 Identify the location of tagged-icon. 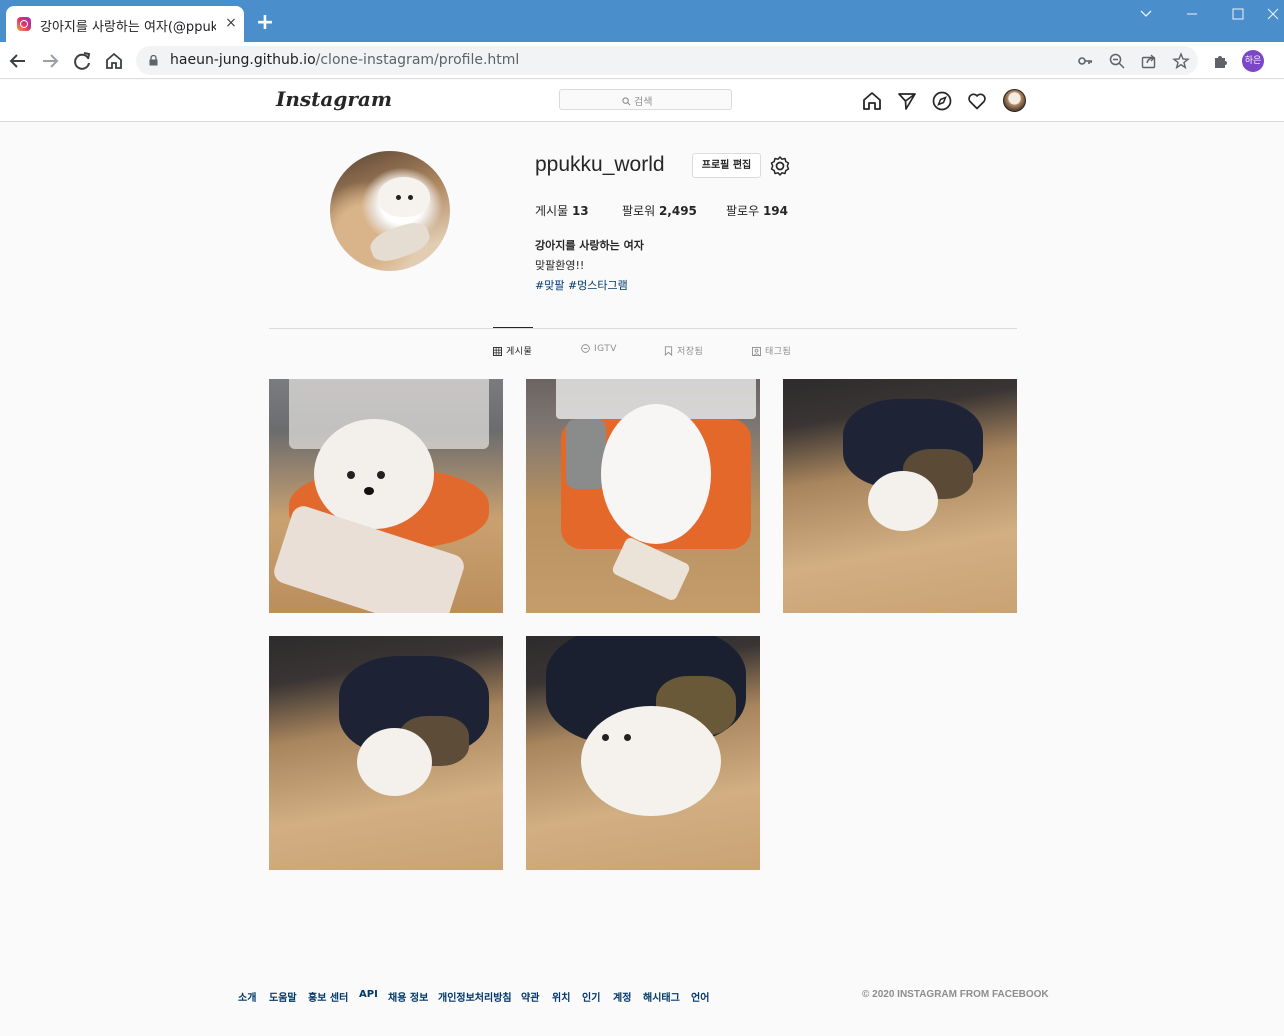
(756, 351).